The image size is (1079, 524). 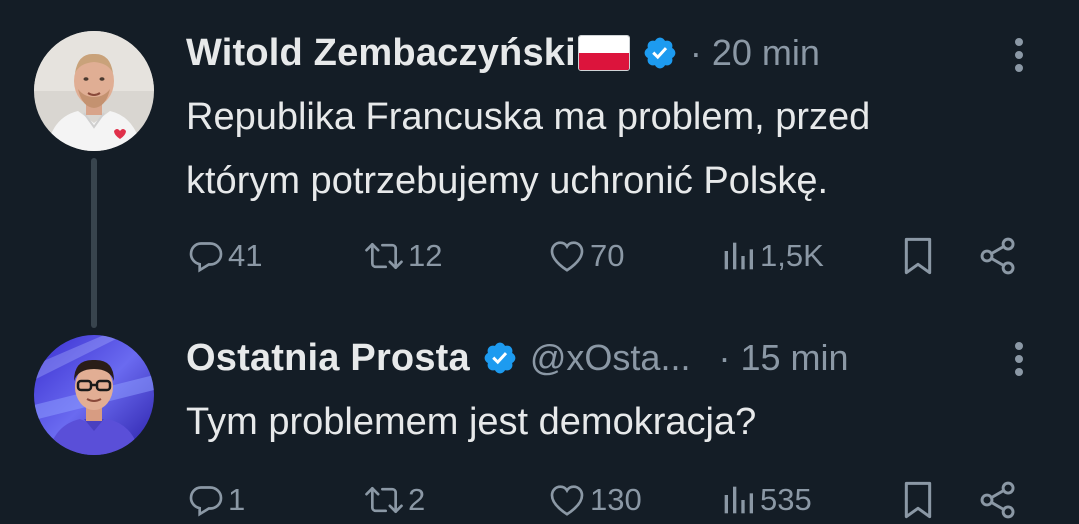 I want to click on tweet-header: Witold Zembaczyński · 20 min, so click(x=503, y=53).